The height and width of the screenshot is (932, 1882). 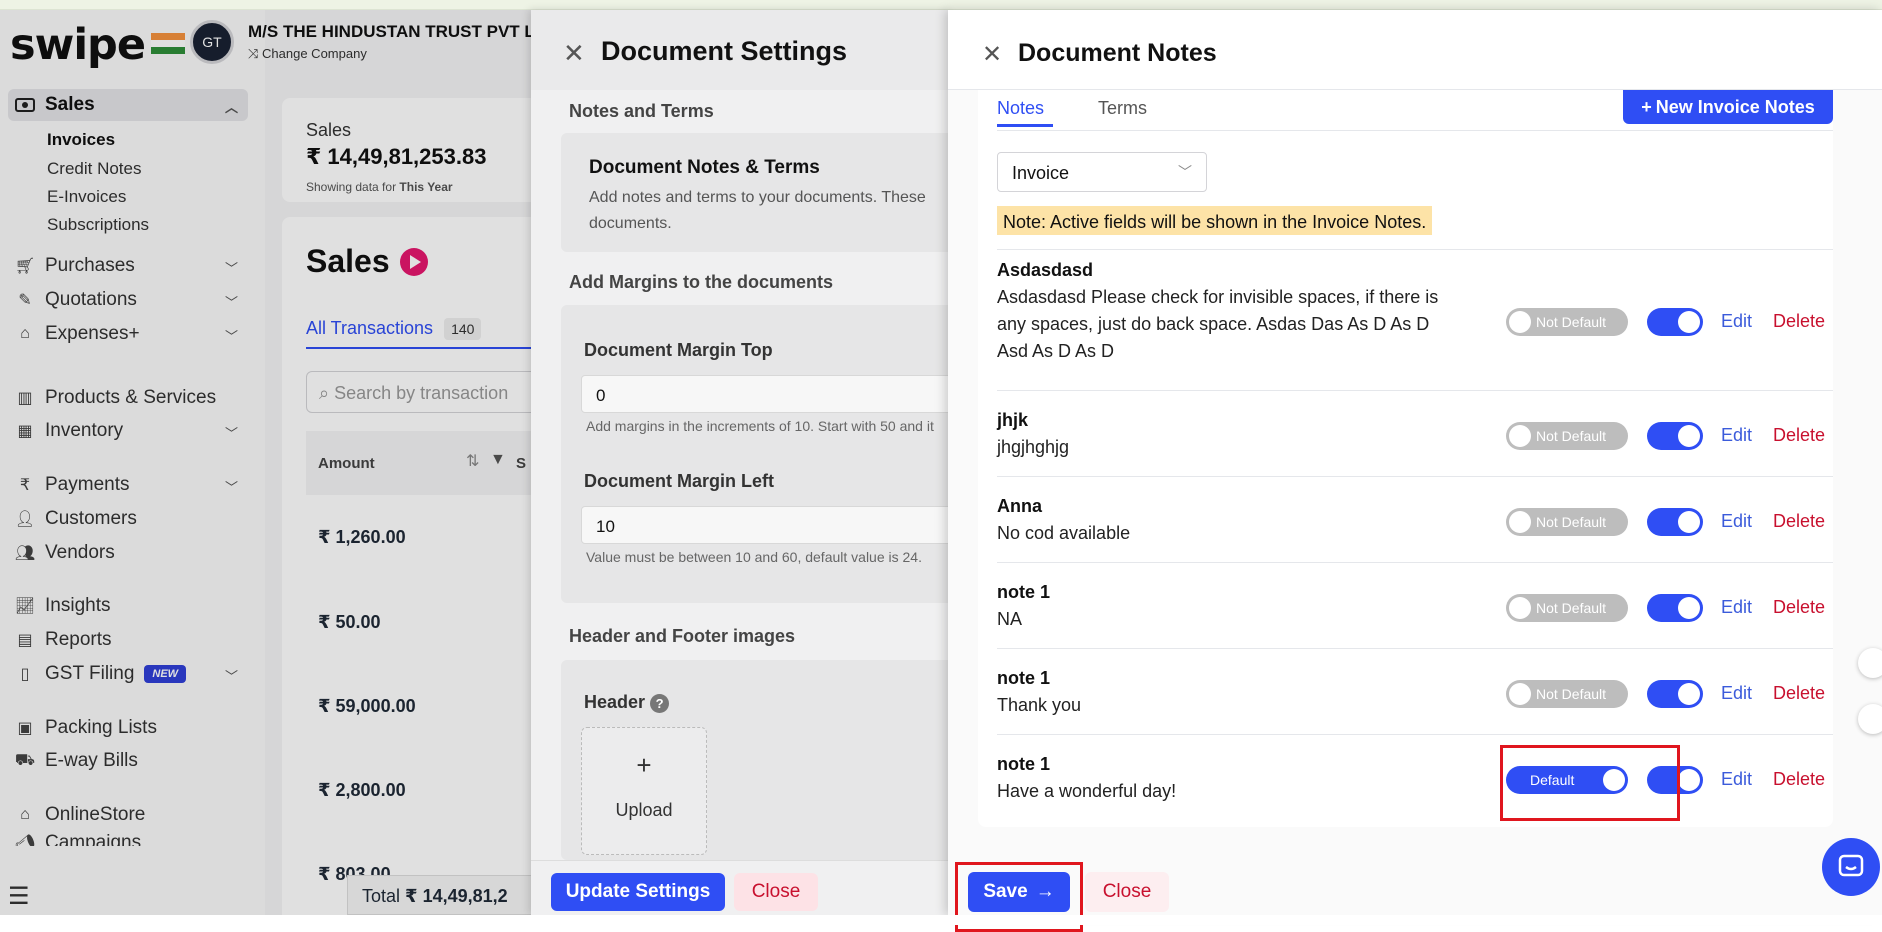 I want to click on header-label-text: Header, so click(x=615, y=702).